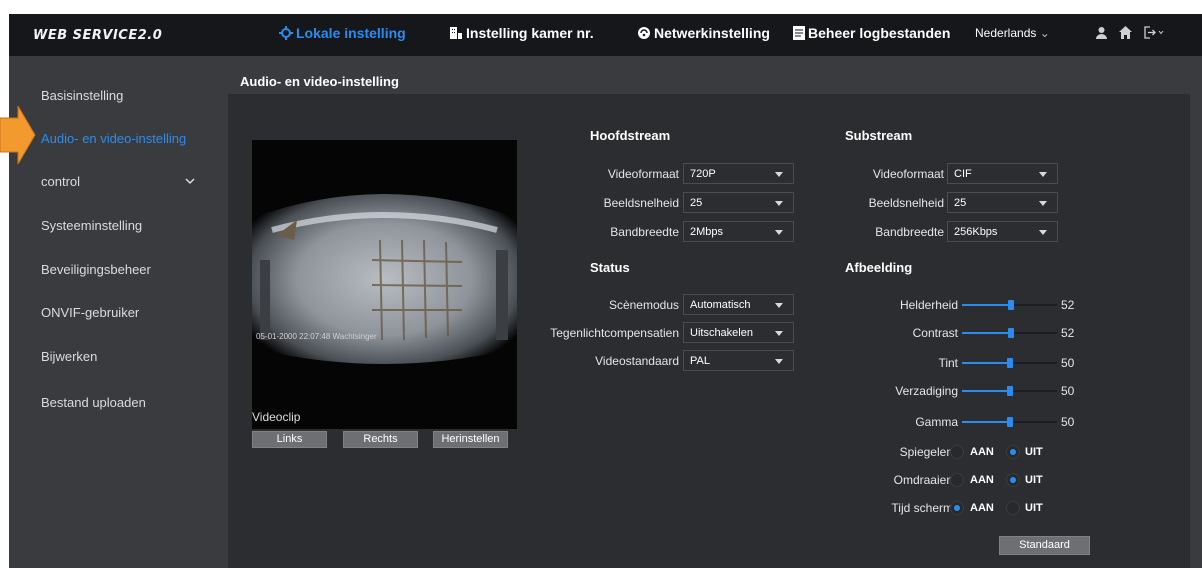 This screenshot has height=568, width=1202. I want to click on hue-value: 50, so click(1068, 363).